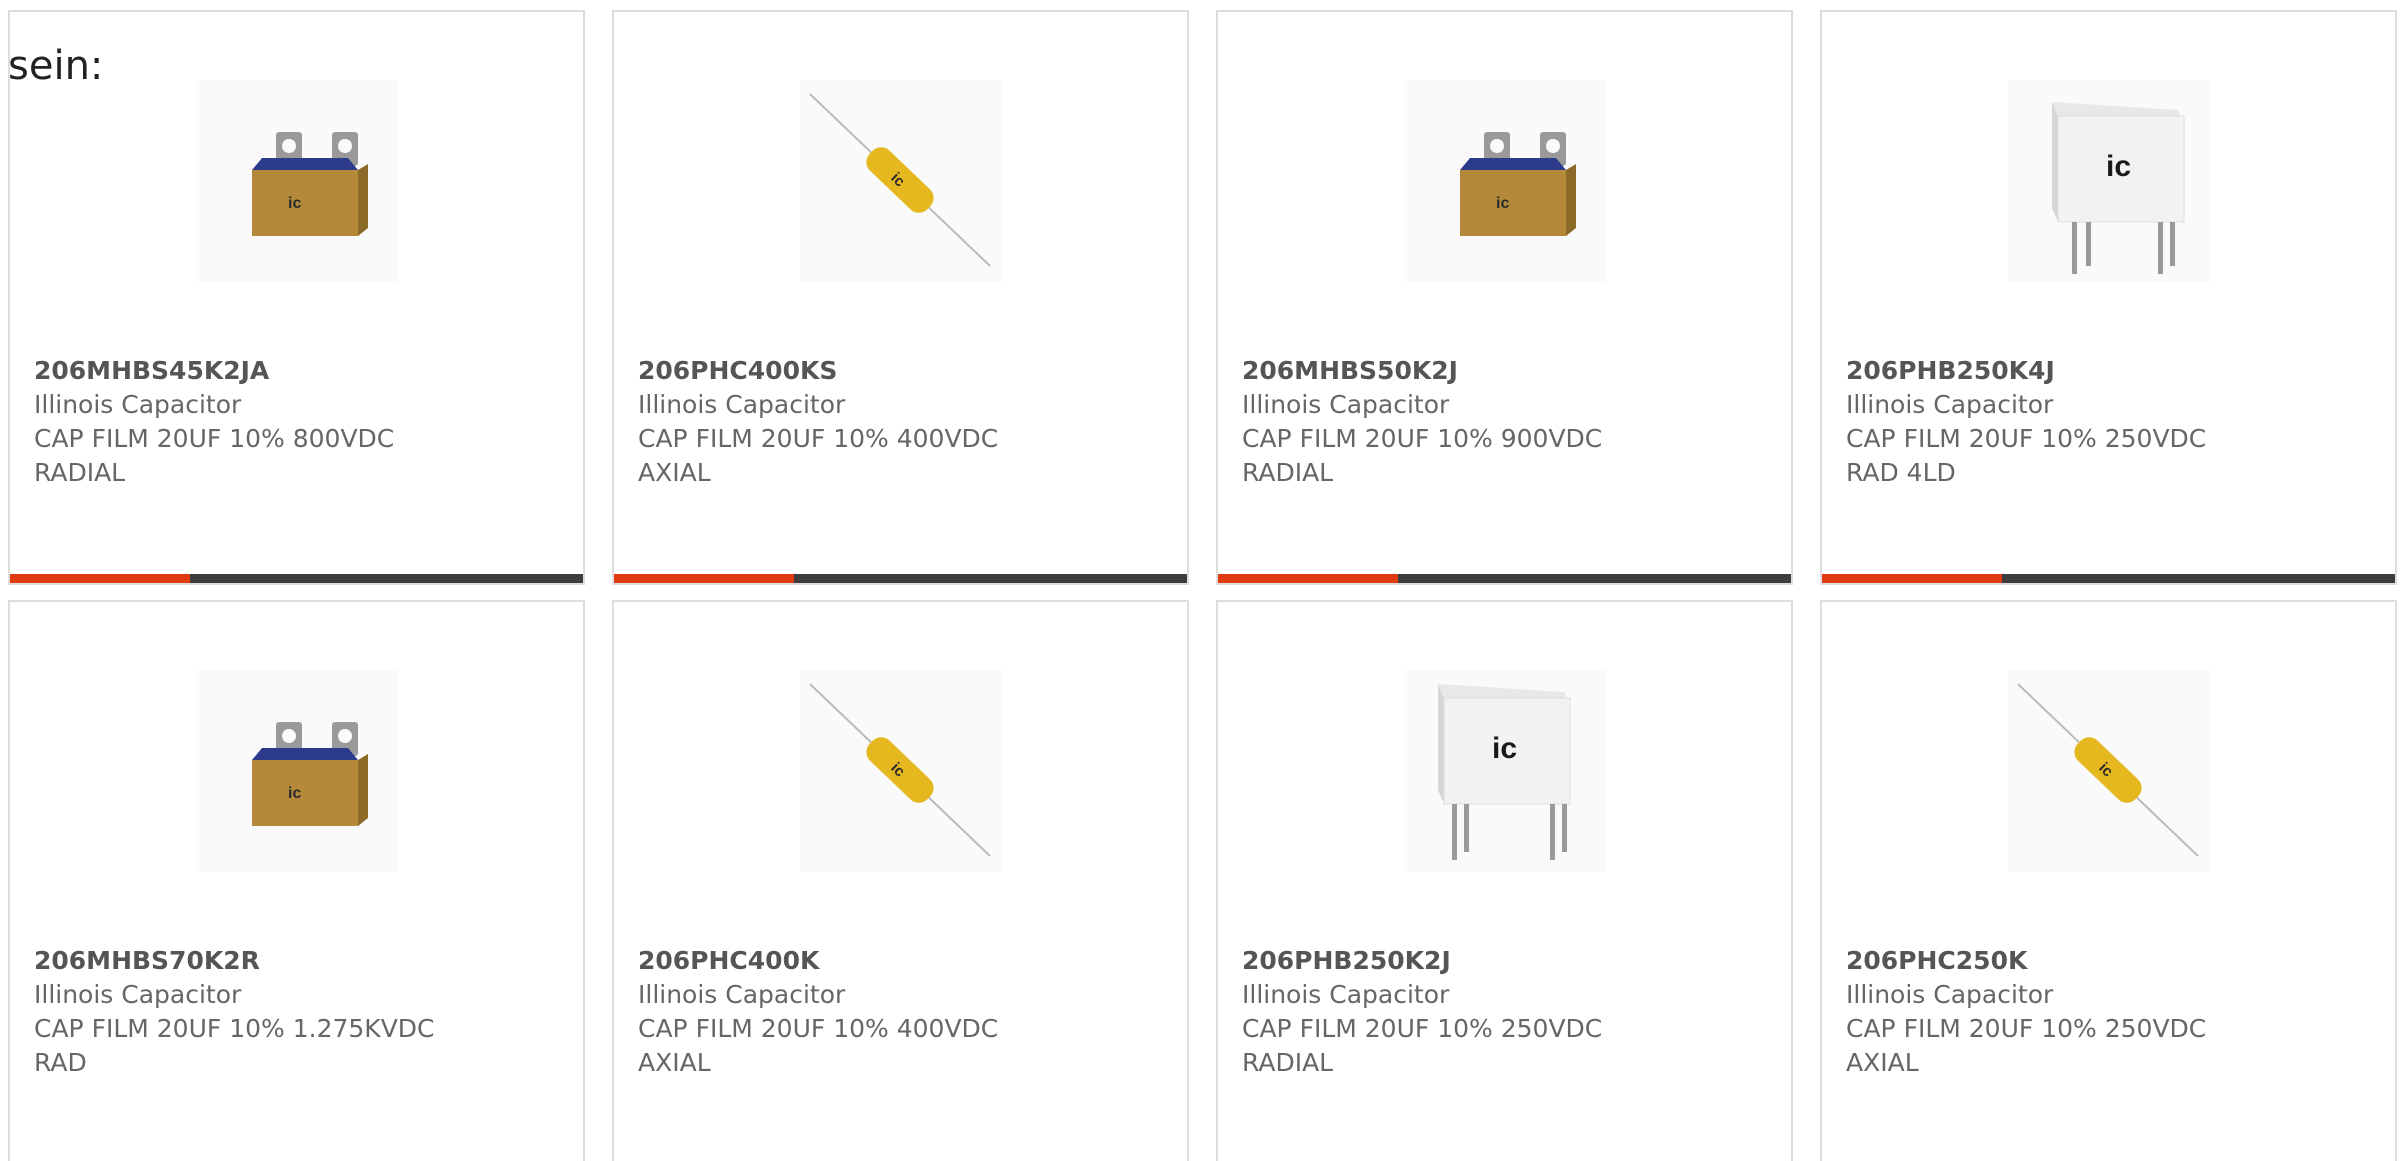  Describe the element at coordinates (1502, 961) in the screenshot. I see `part-number: 206PHB250K2J` at that location.